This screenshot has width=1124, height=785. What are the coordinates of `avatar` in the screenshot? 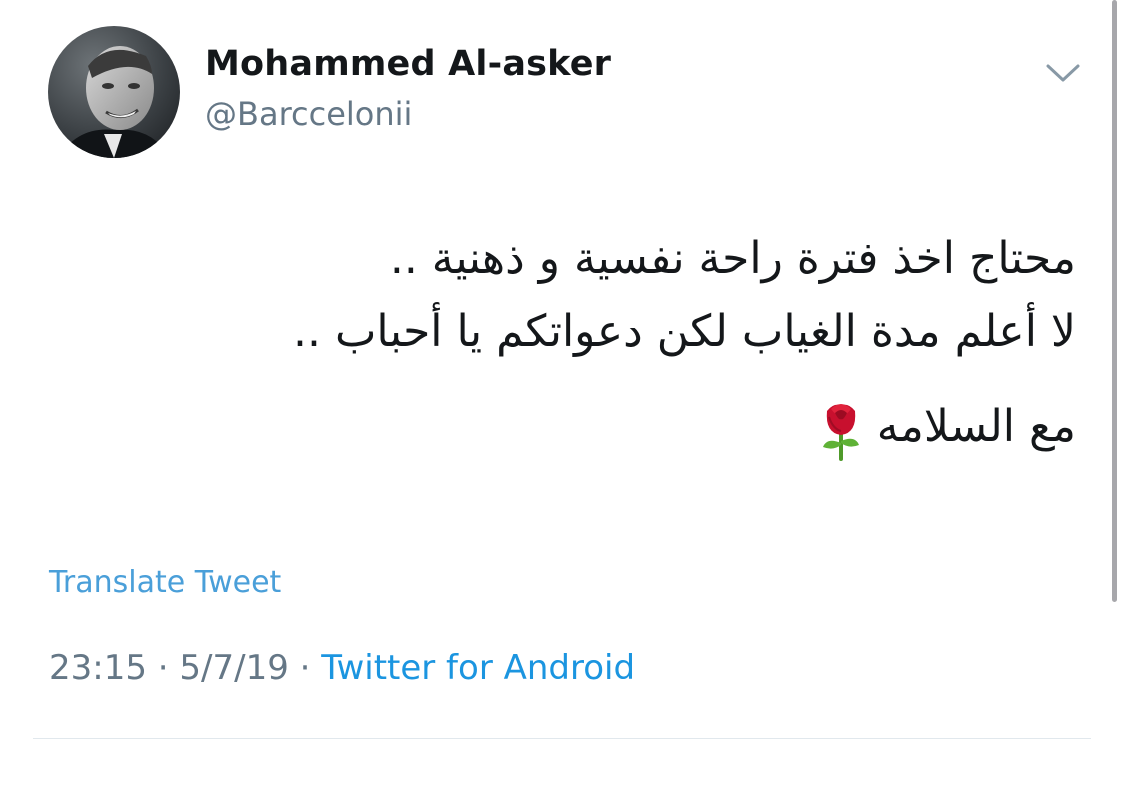 It's located at (114, 92).